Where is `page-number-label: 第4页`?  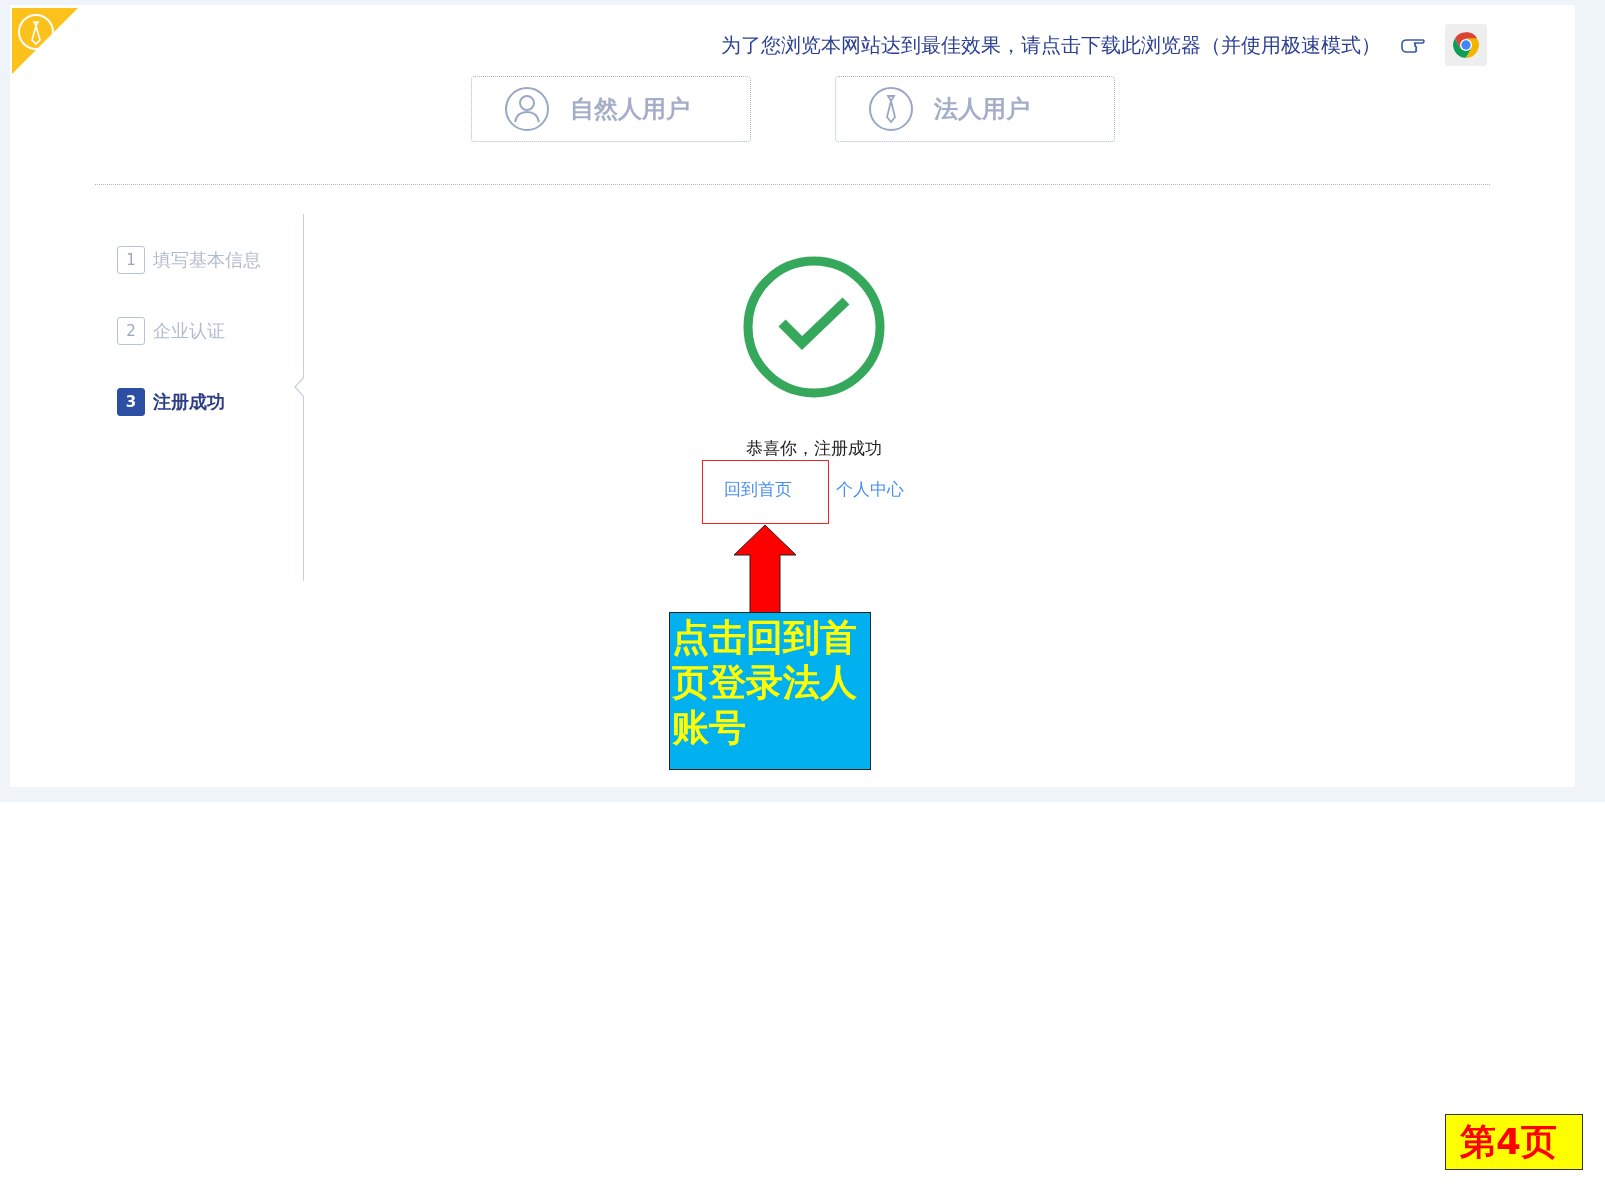
page-number-label: 第4页 is located at coordinates (1514, 1142).